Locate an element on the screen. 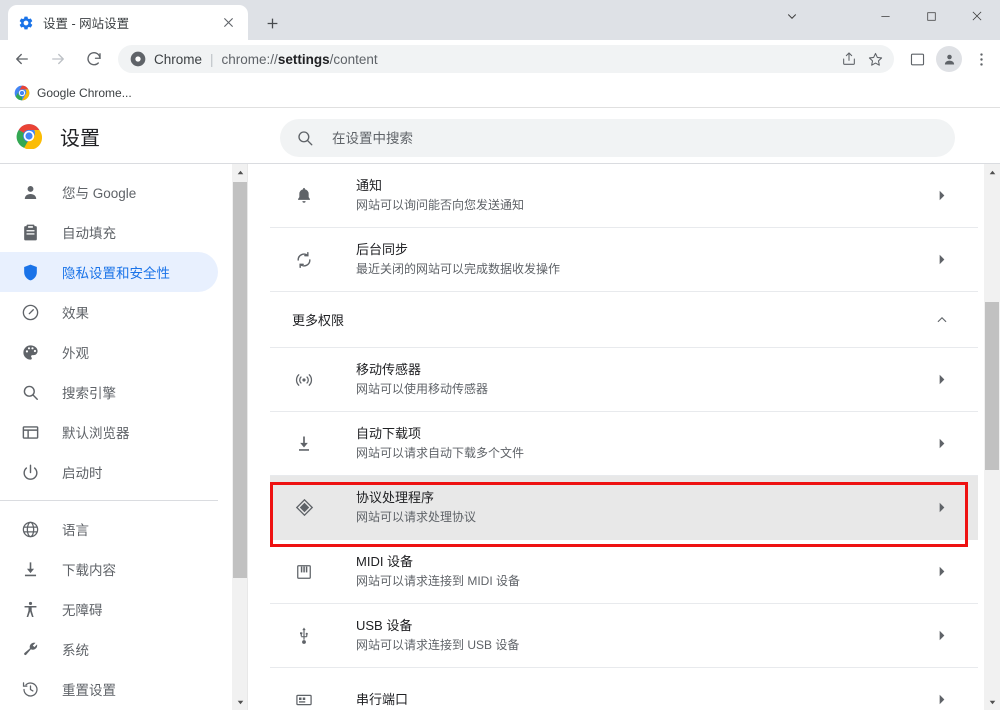 This screenshot has width=1000, height=710. settings-row-title: 通知 is located at coordinates (643, 185).